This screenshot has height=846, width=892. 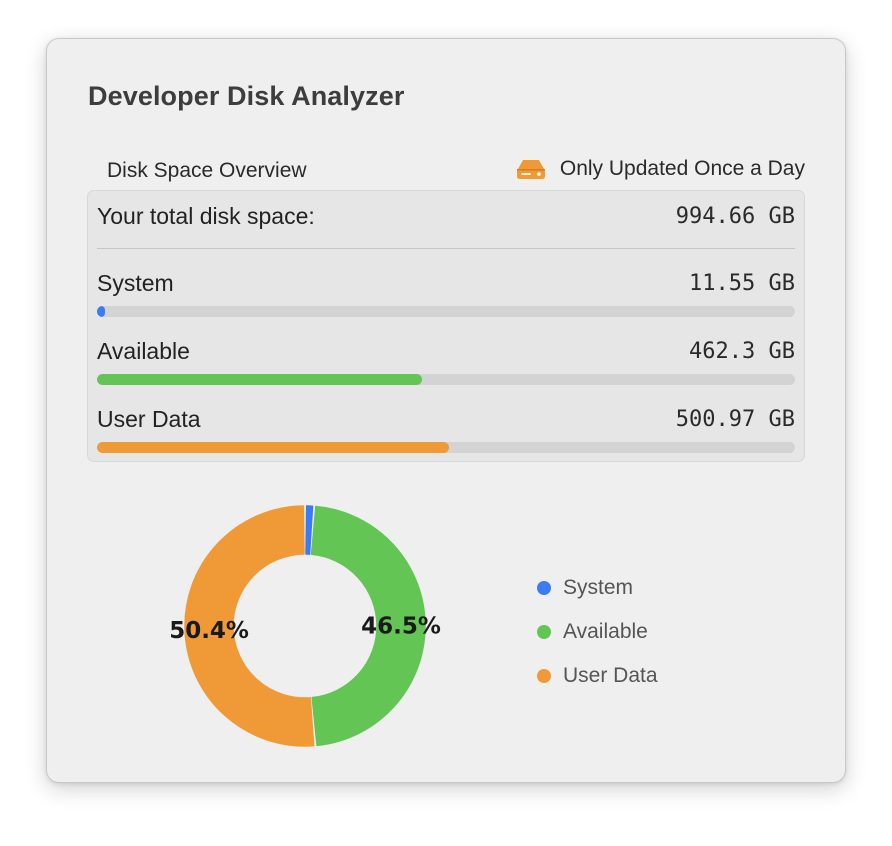 I want to click on legend-label: Available, so click(x=605, y=631).